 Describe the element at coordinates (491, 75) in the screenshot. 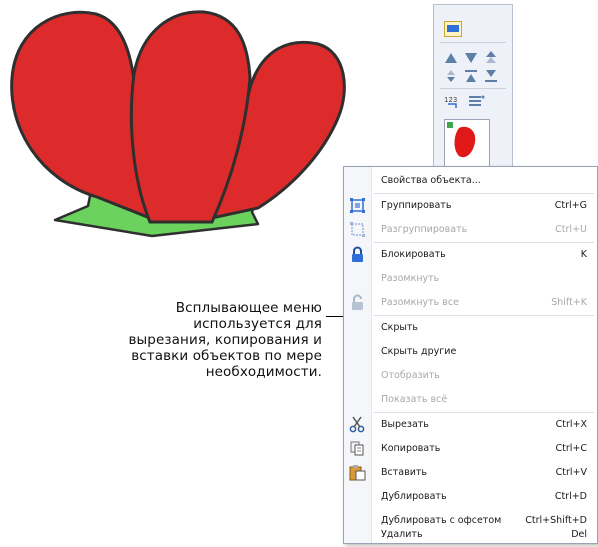

I see `send-to-back-icon` at that location.